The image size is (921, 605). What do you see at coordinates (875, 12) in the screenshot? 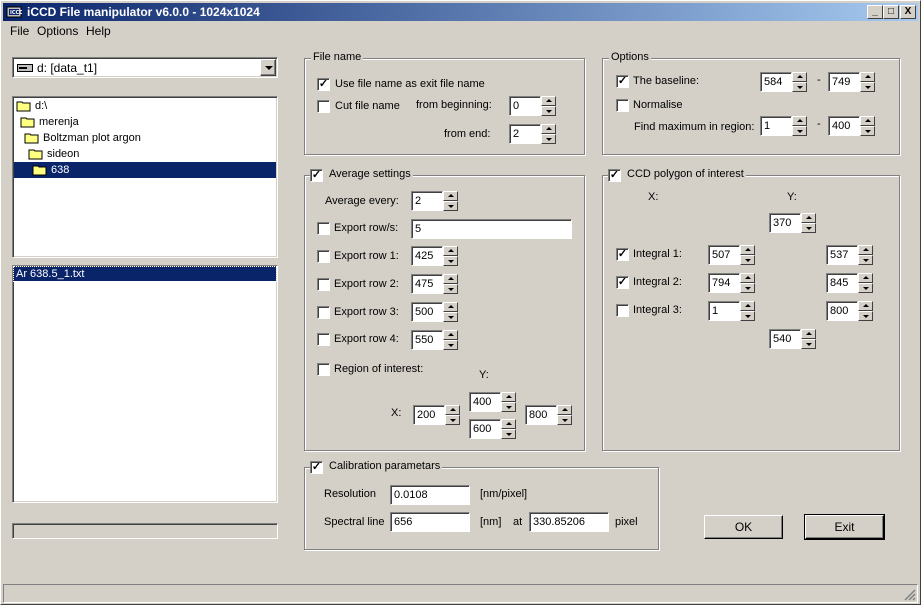
I see `minimize-button: _` at bounding box center [875, 12].